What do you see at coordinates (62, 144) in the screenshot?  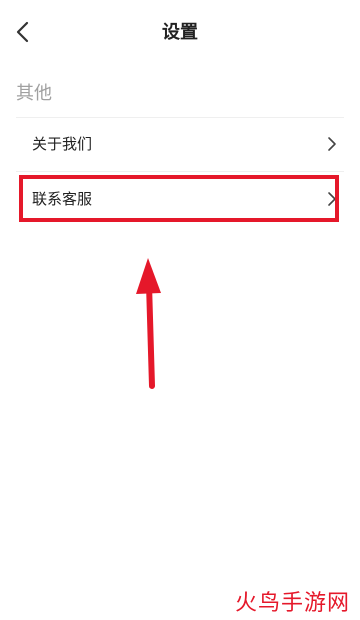 I see `list-item-label: 关于我们` at bounding box center [62, 144].